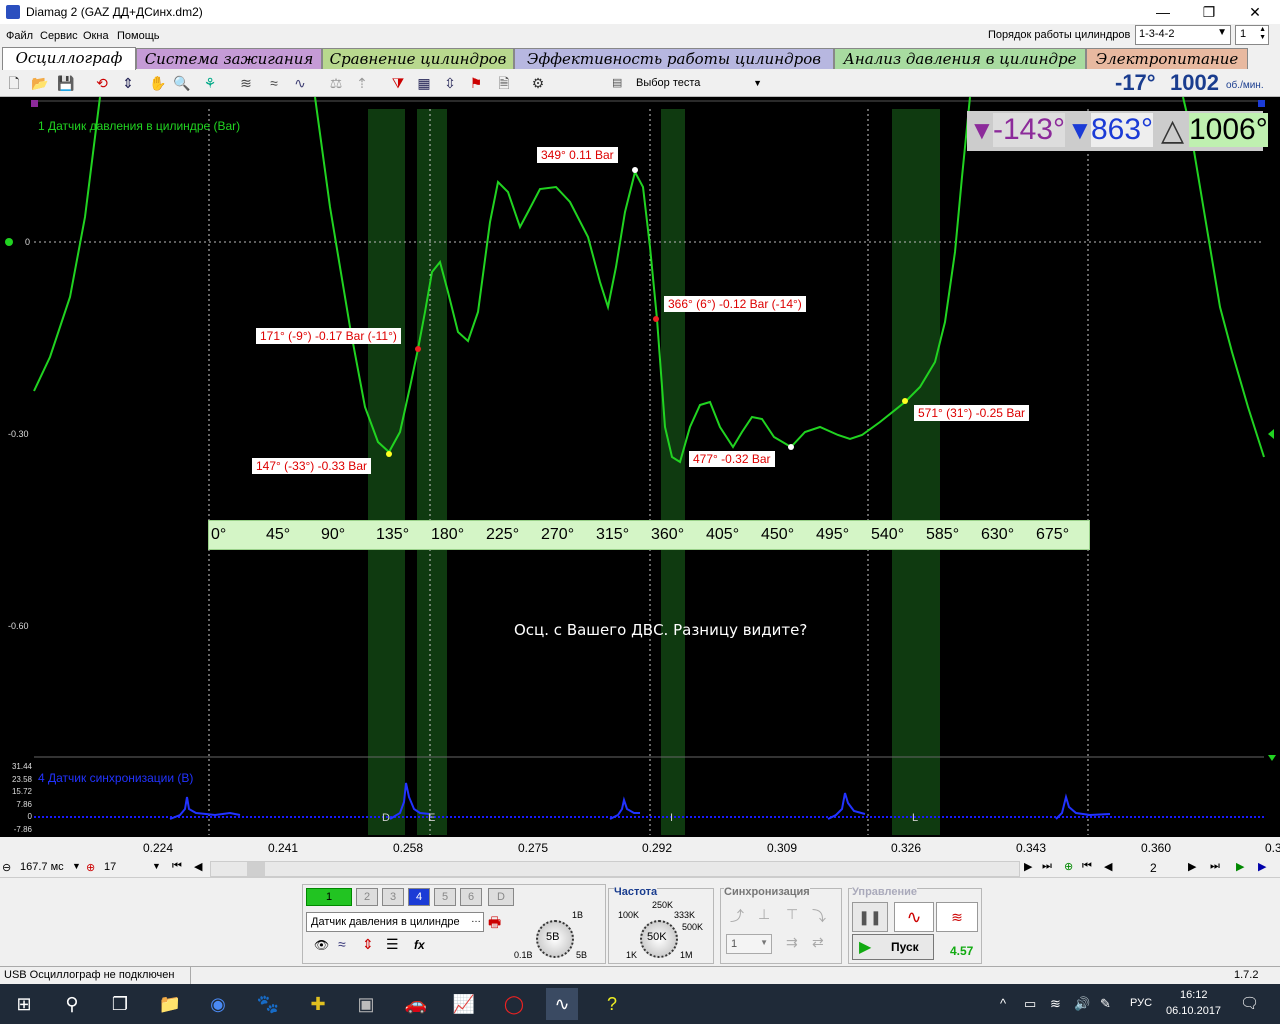  Describe the element at coordinates (818, 942) in the screenshot. I see `sync-offset-icon: ⇄` at that location.